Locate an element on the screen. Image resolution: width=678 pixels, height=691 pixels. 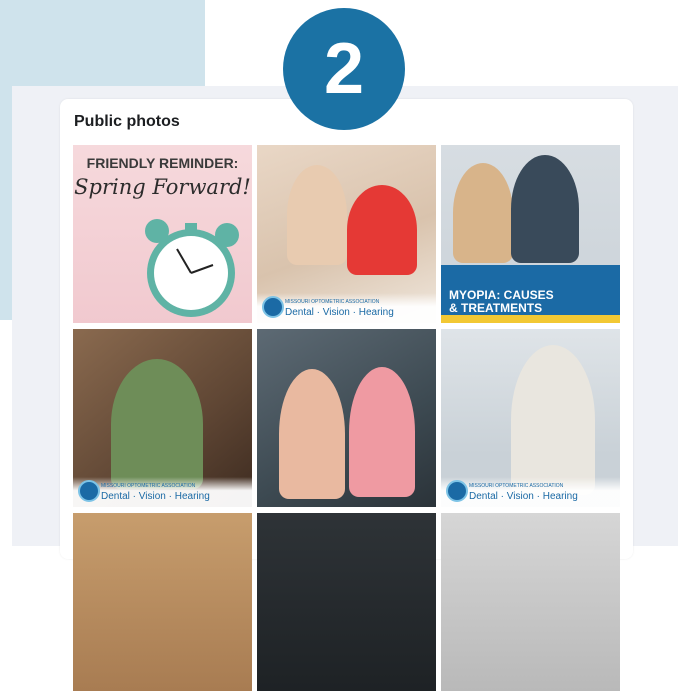
accent-stripe is located at coordinates (530, 319).